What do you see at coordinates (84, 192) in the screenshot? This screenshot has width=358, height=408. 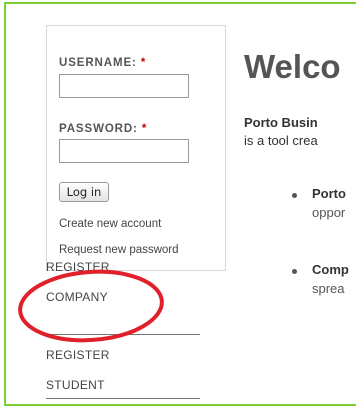 I see `login-button: Log in` at bounding box center [84, 192].